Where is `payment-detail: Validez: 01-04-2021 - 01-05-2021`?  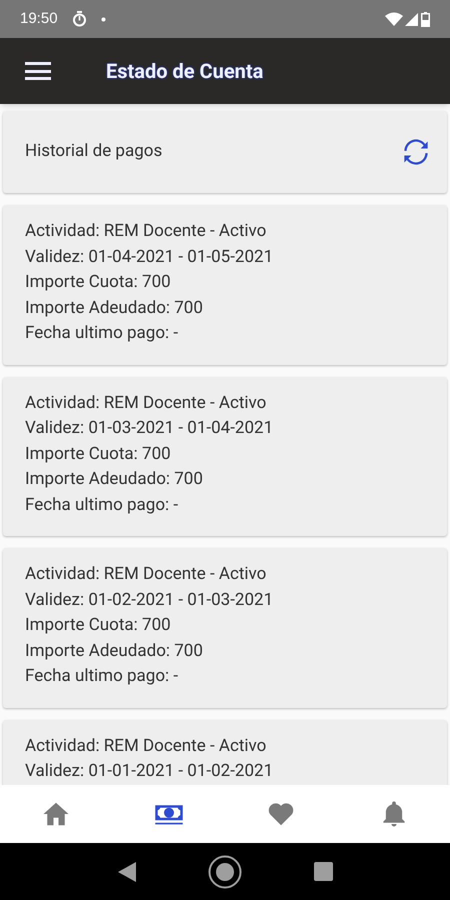
payment-detail: Validez: 01-04-2021 - 01-05-2021 is located at coordinates (149, 257).